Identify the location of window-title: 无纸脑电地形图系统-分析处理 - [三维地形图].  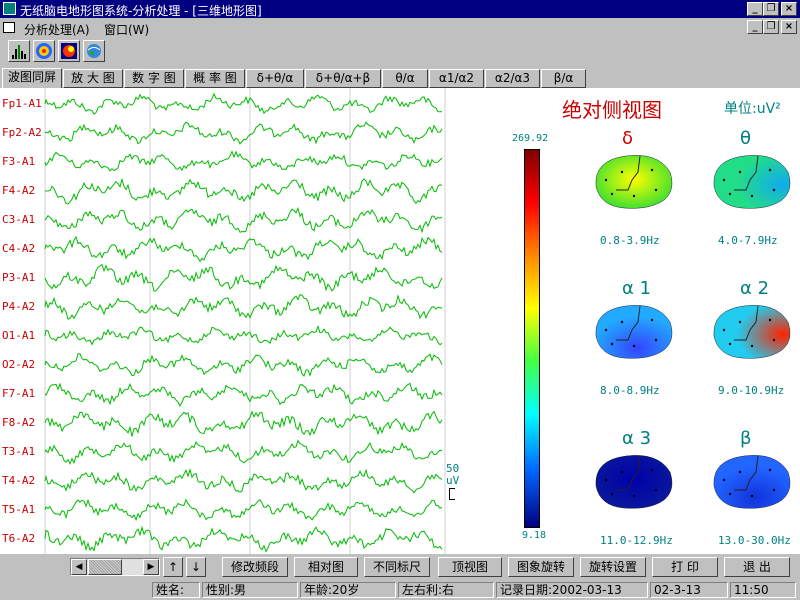
(141, 11).